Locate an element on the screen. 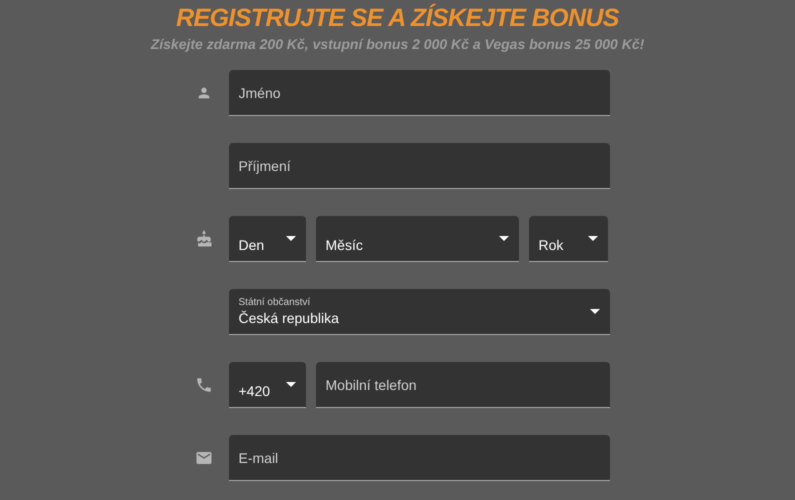  text-field: Mobilní telefon is located at coordinates (463, 385).